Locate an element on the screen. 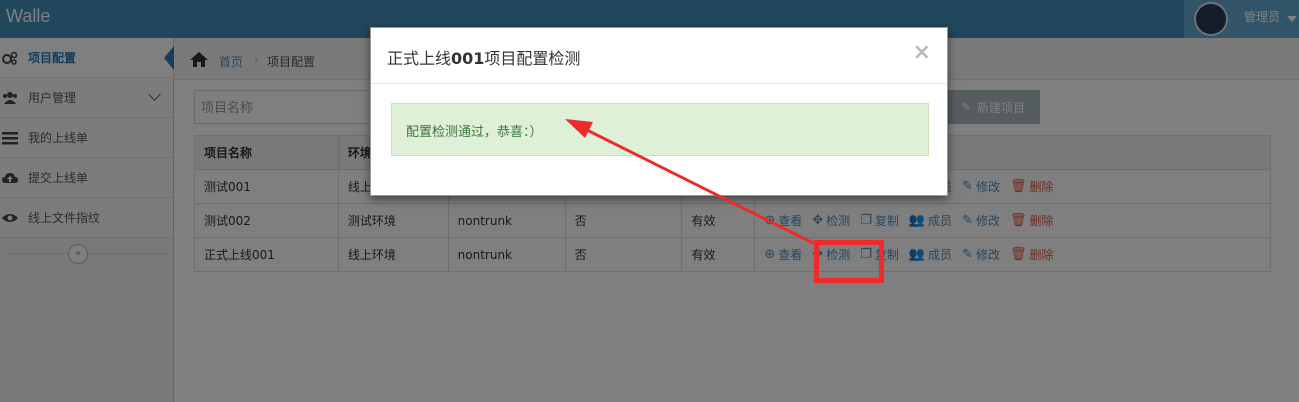 This screenshot has height=402, width=1299. success-alert: 配置检测通过，恭喜：） is located at coordinates (660, 129).